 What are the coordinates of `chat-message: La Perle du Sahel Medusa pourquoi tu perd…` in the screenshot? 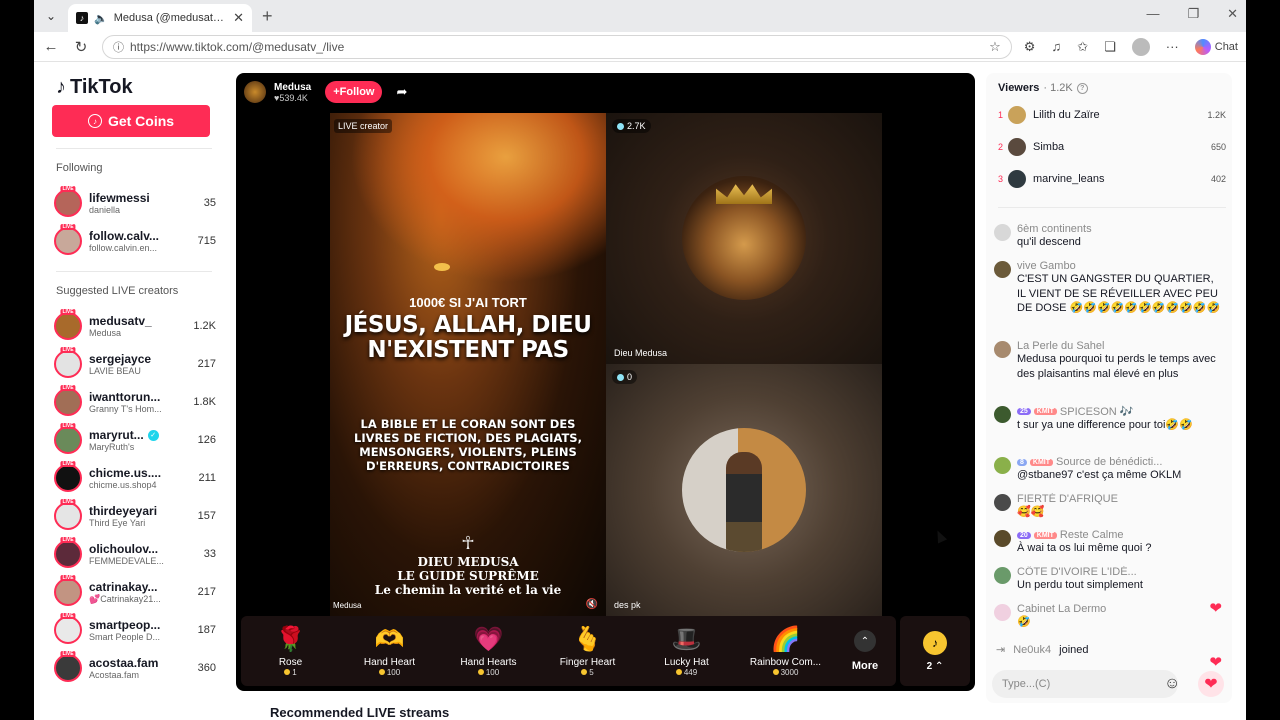 It's located at (1108, 360).